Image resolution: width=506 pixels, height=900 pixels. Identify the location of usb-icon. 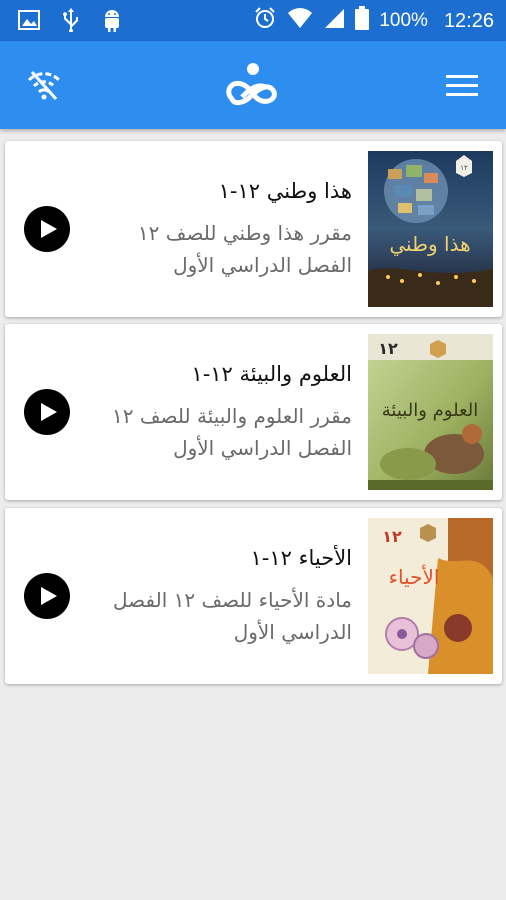
(71, 22).